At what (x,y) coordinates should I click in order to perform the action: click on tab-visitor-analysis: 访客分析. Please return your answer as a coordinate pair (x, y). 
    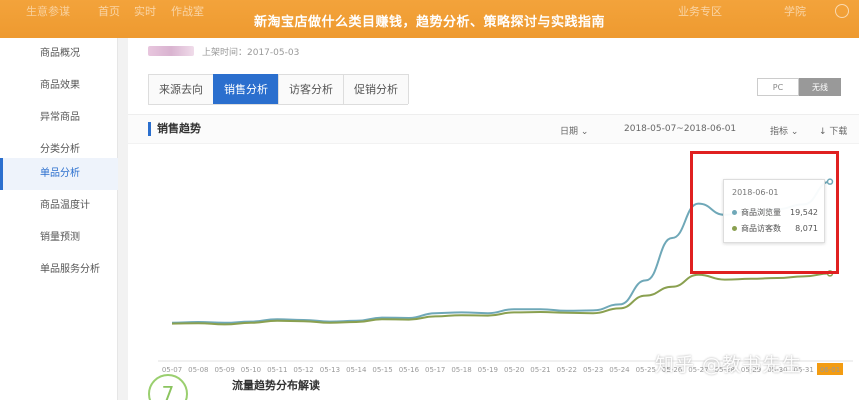
    Looking at the image, I should click on (311, 89).